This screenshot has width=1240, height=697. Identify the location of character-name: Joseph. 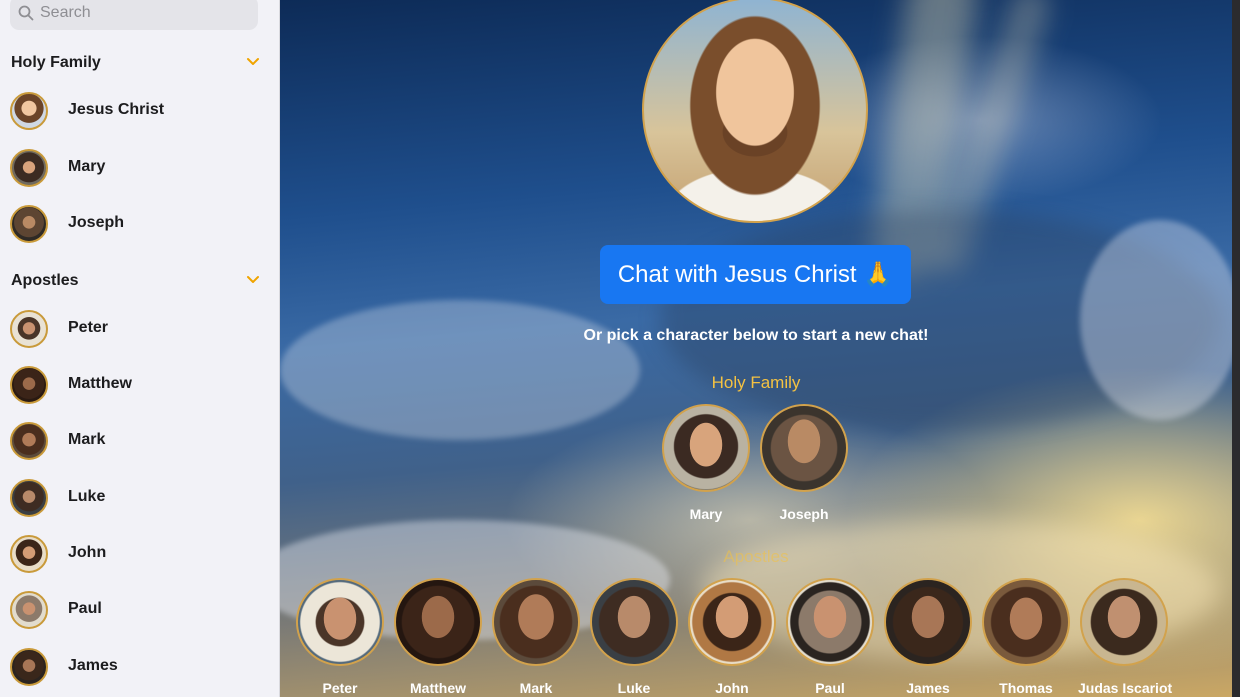
(804, 514).